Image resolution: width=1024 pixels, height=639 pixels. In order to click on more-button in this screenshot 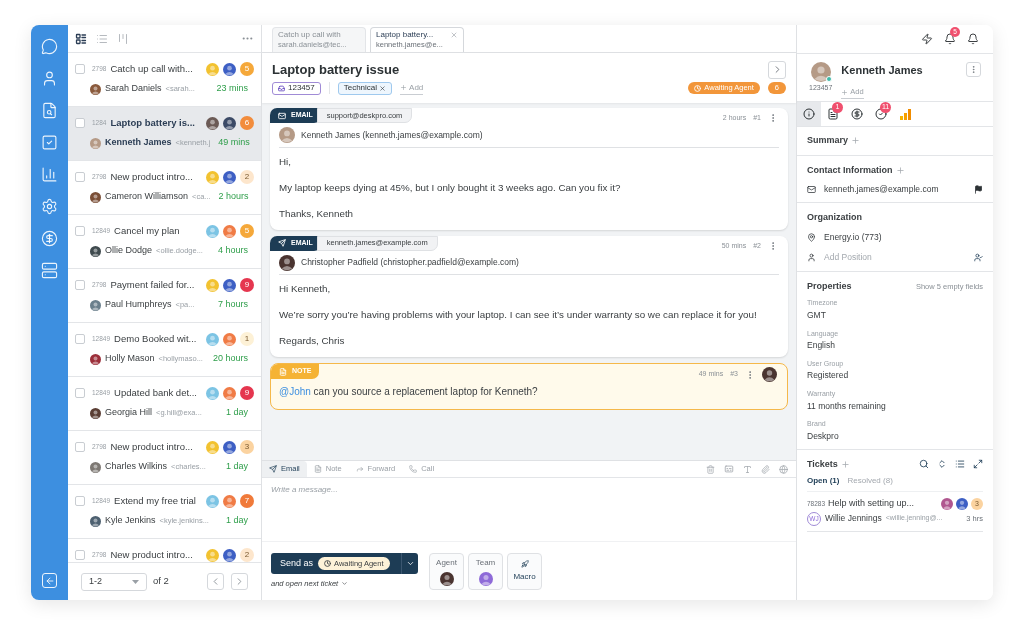, I will do `click(973, 69)`.